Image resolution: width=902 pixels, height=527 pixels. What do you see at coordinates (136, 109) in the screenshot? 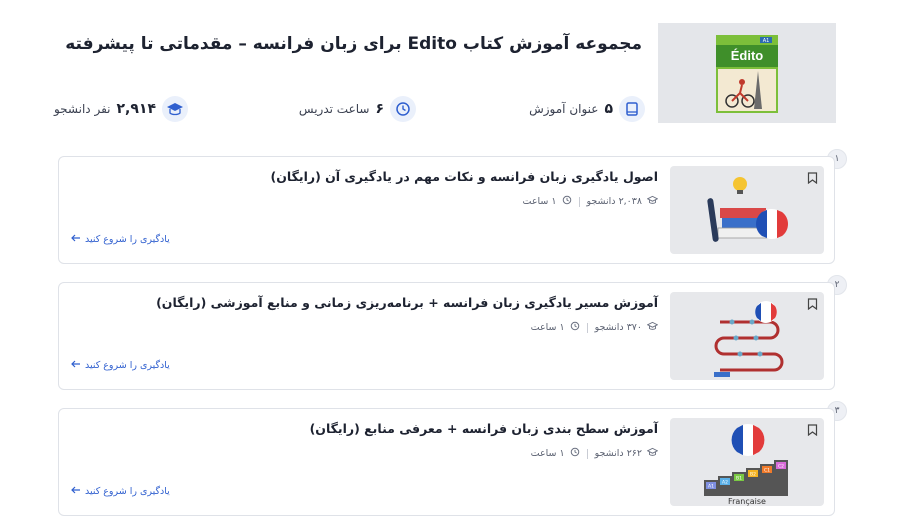
I see `stat-students-value: ۲,۹۱۴` at bounding box center [136, 109].